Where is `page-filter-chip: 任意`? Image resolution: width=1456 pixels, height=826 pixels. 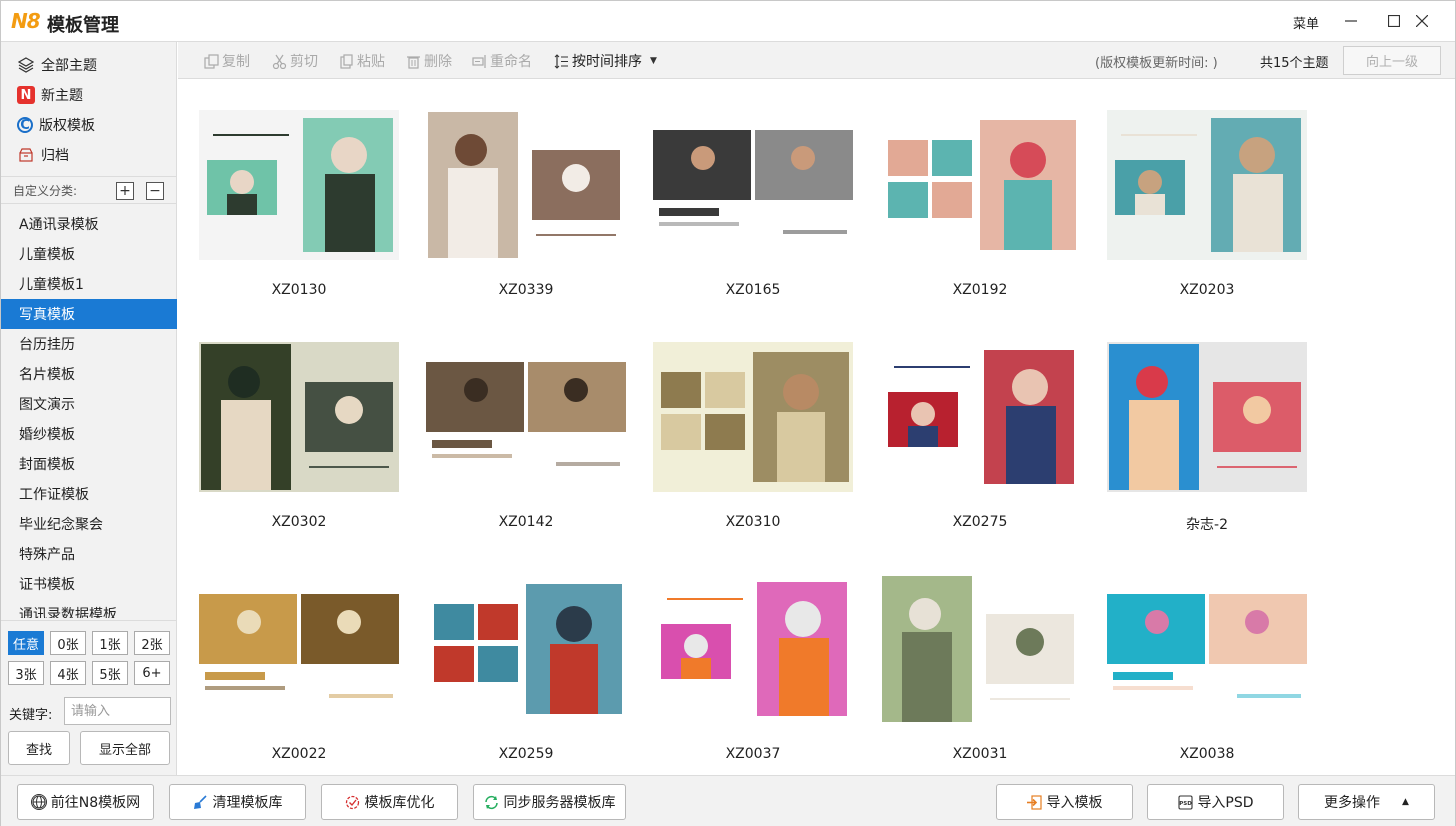 page-filter-chip: 任意 is located at coordinates (26, 643).